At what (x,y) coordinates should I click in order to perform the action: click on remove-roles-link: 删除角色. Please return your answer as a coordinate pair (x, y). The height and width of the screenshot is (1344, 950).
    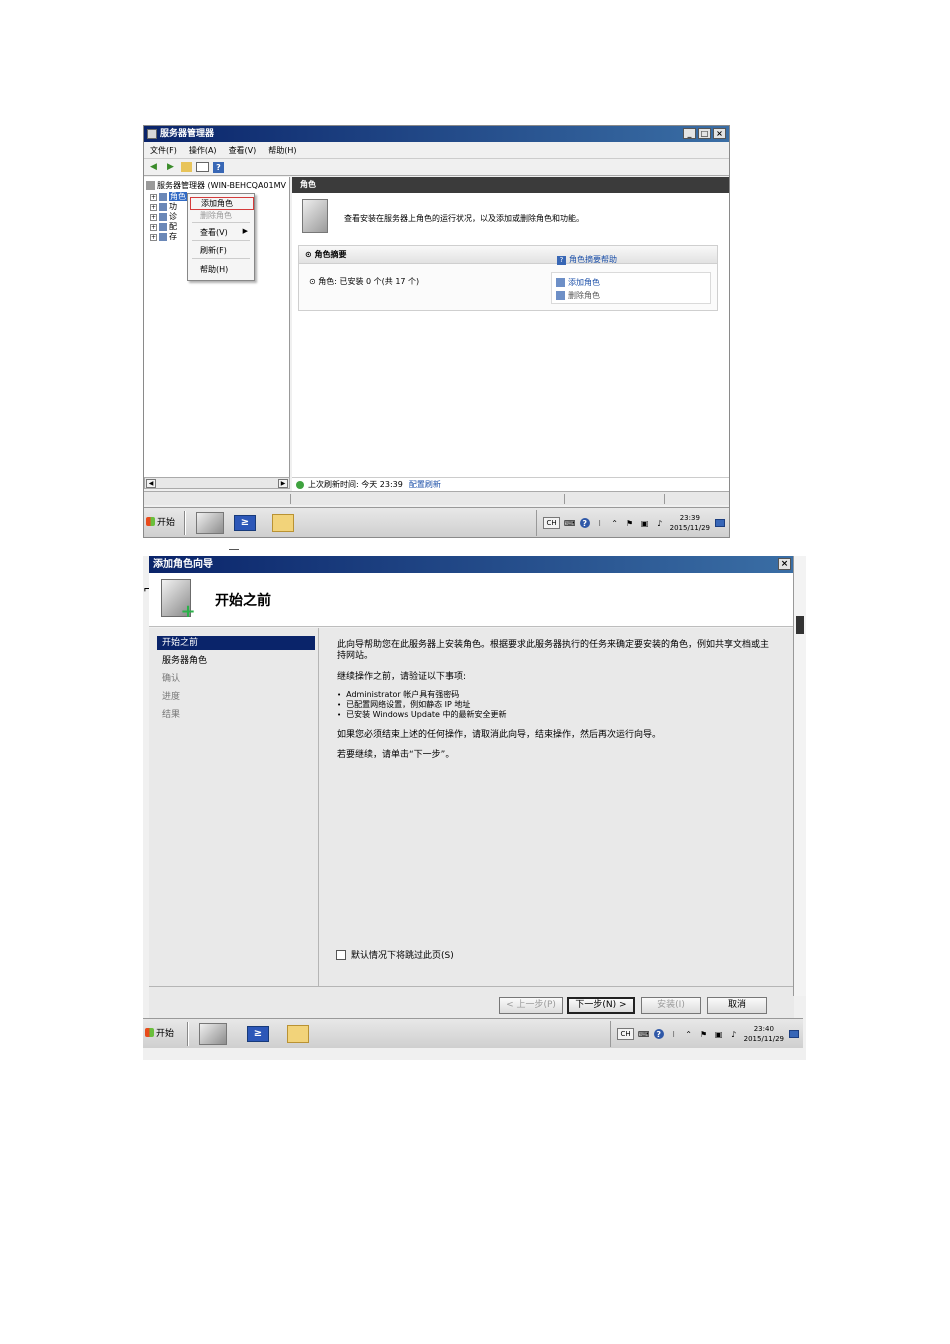
    Looking at the image, I should click on (578, 295).